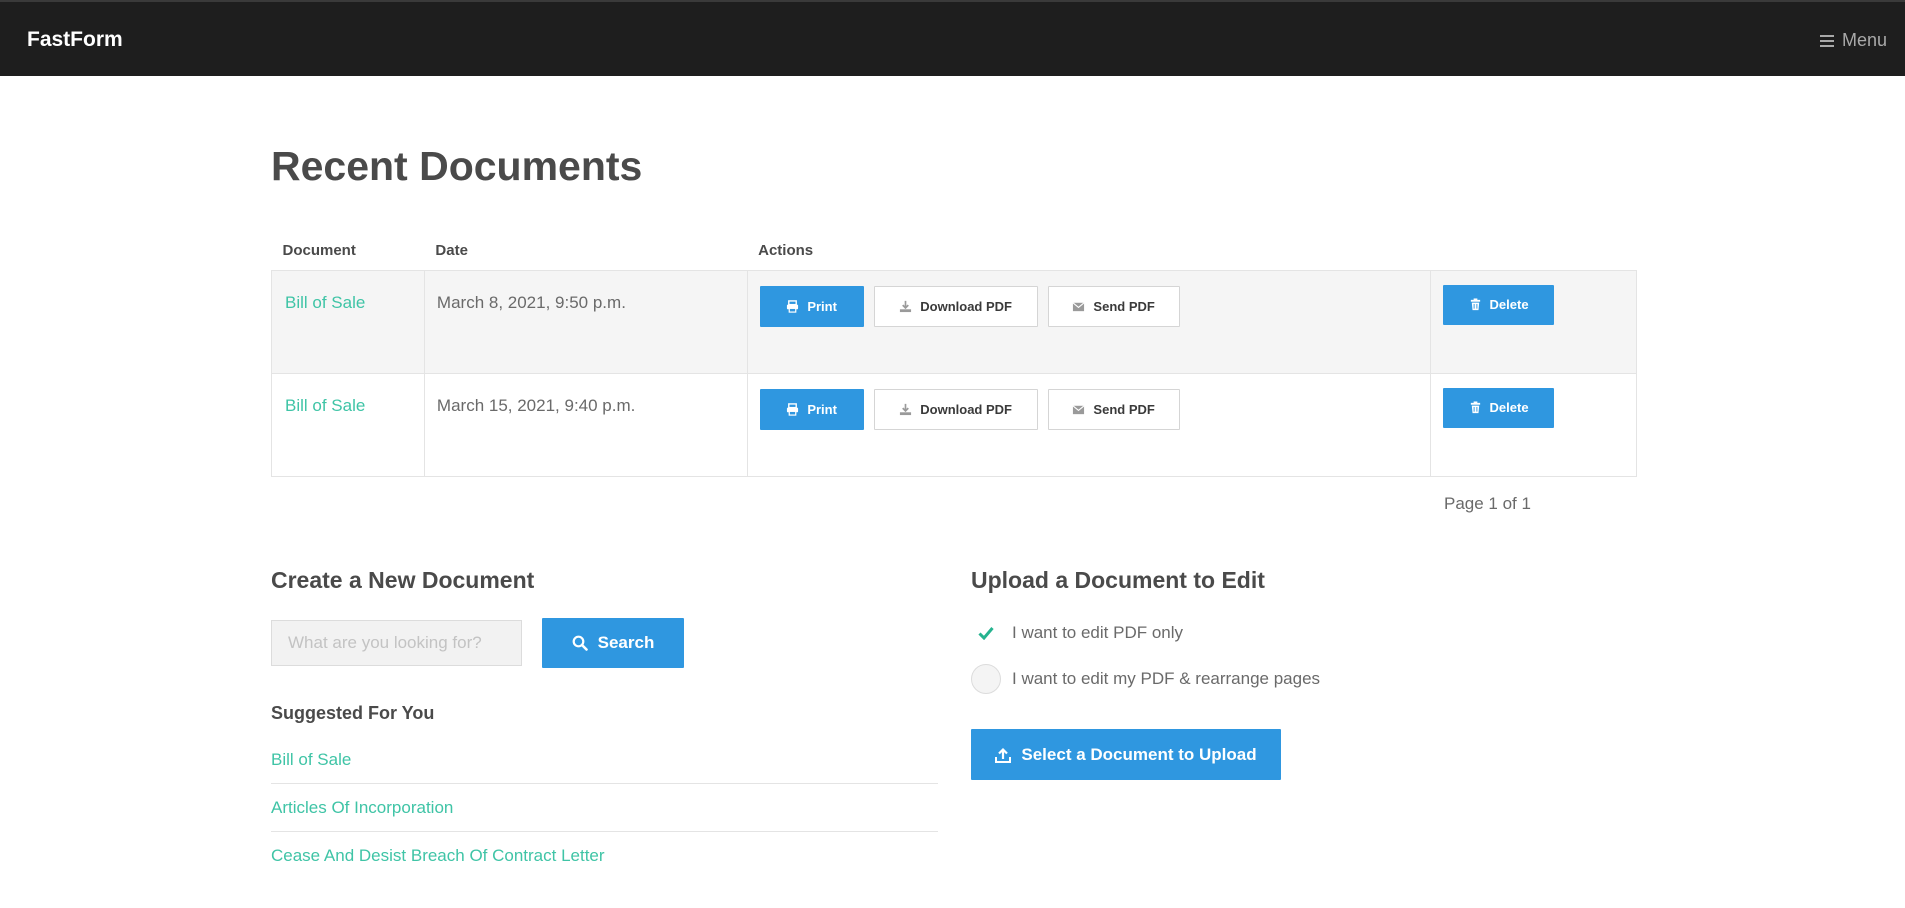 Image resolution: width=1905 pixels, height=908 pixels. Describe the element at coordinates (1534, 251) in the screenshot. I see `column-header-empty` at that location.